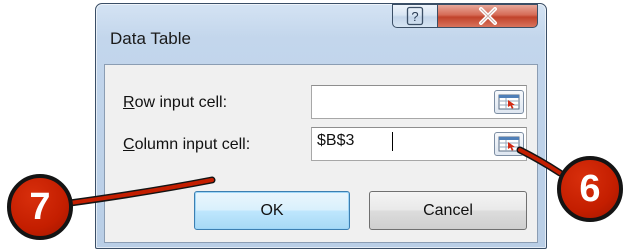 This screenshot has height=252, width=644. I want to click on callout-badge-6: 6, so click(590, 189).